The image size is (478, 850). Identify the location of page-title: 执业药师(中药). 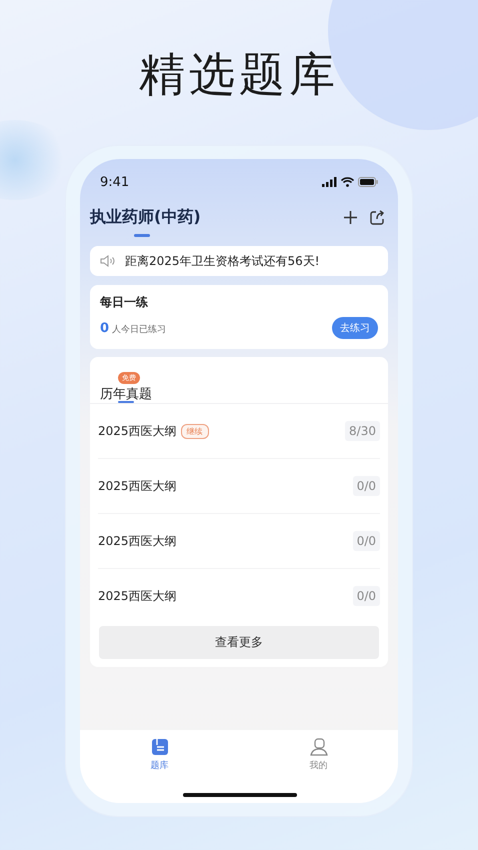
(145, 217).